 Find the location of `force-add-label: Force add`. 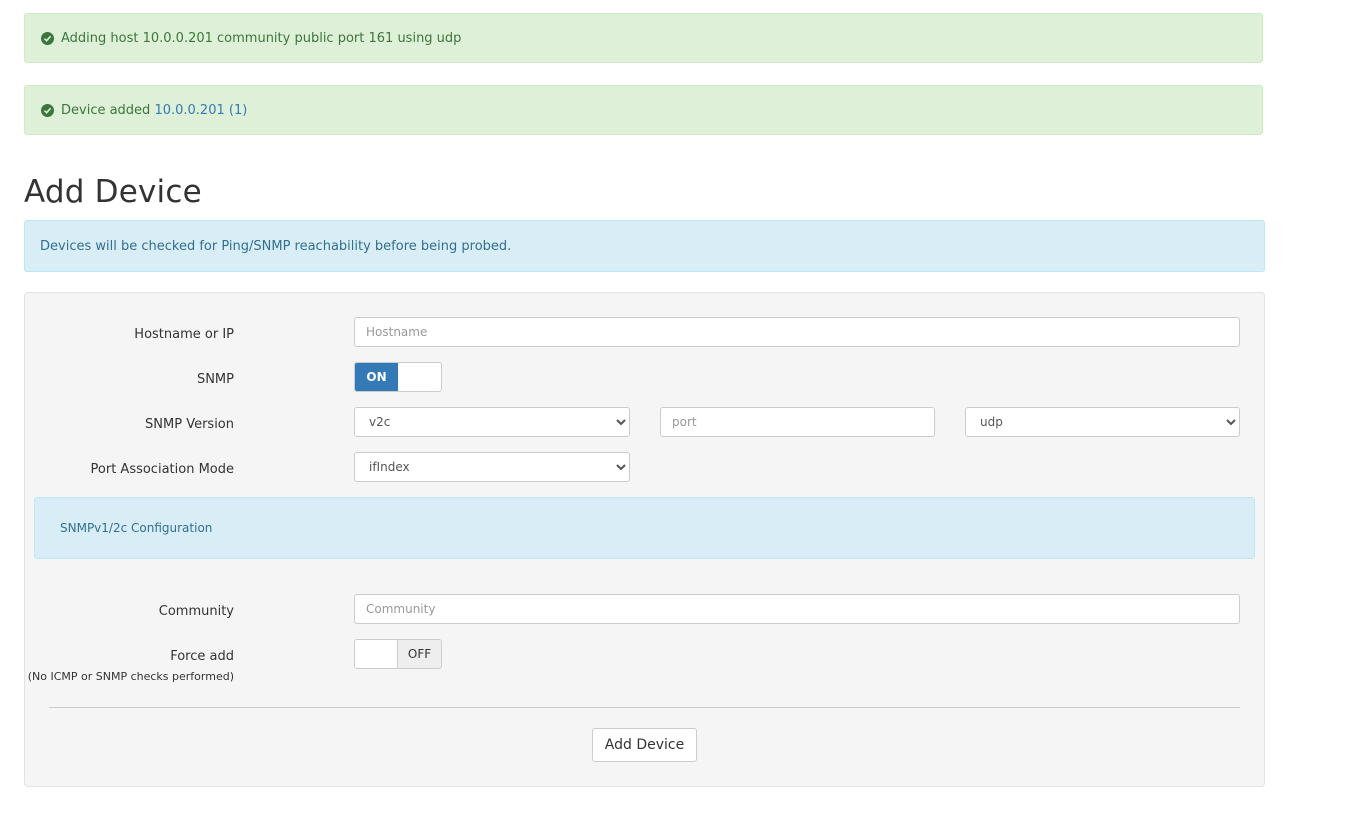

force-add-label: Force add is located at coordinates (202, 656).